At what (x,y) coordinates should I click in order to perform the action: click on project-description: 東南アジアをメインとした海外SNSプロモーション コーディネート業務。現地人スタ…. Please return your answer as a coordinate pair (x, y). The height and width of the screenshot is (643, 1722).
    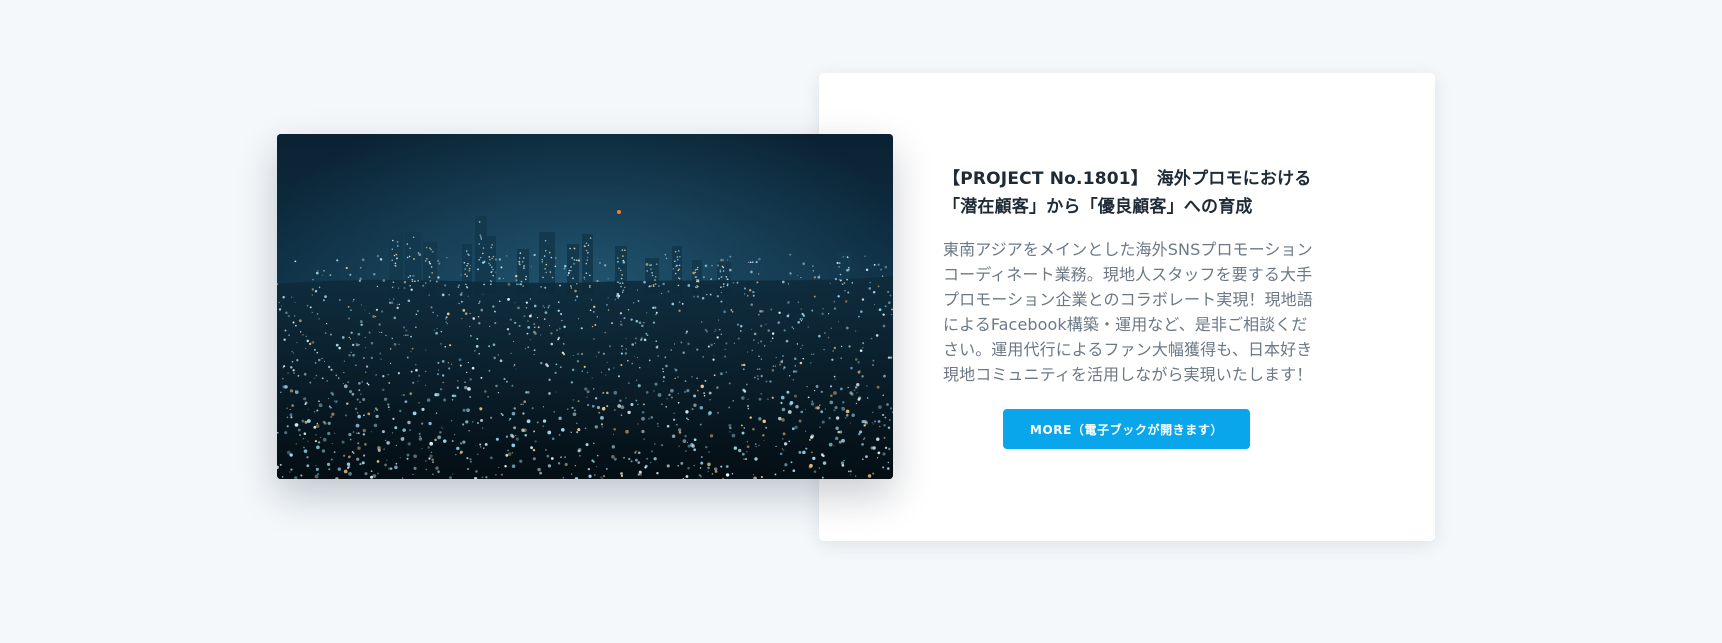
    Looking at the image, I should click on (1128, 312).